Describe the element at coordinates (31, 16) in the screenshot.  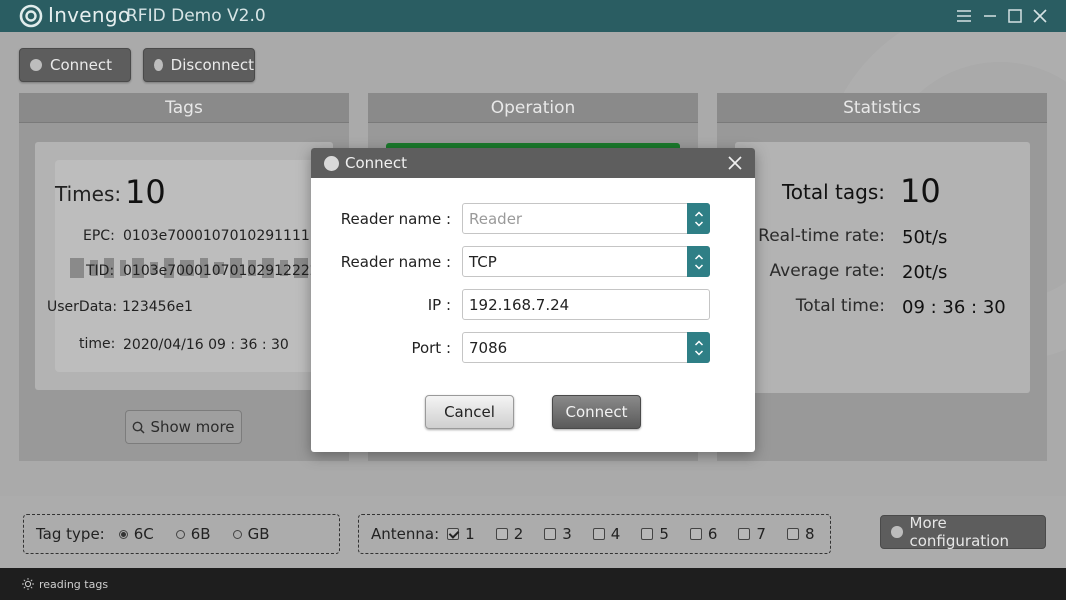
I see `invengo-logo-icon` at that location.